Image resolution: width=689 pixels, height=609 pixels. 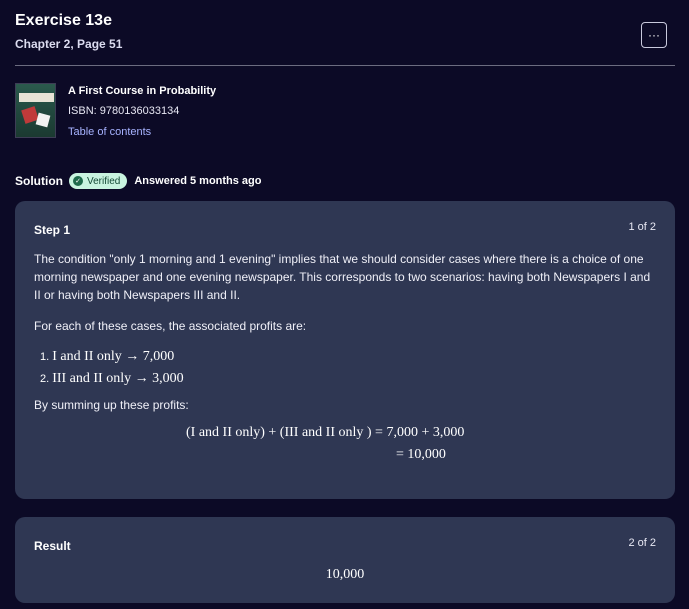 What do you see at coordinates (345, 65) in the screenshot?
I see `header-divider` at bounding box center [345, 65].